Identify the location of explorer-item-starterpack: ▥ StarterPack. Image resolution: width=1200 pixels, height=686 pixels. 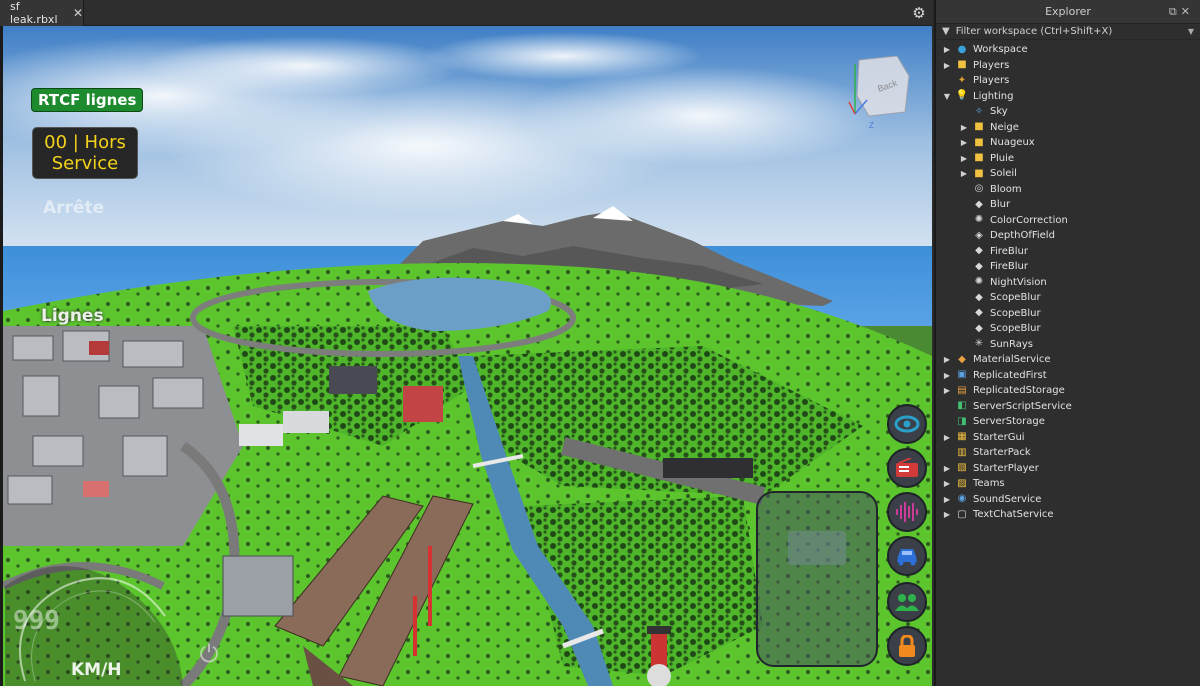
(1068, 453).